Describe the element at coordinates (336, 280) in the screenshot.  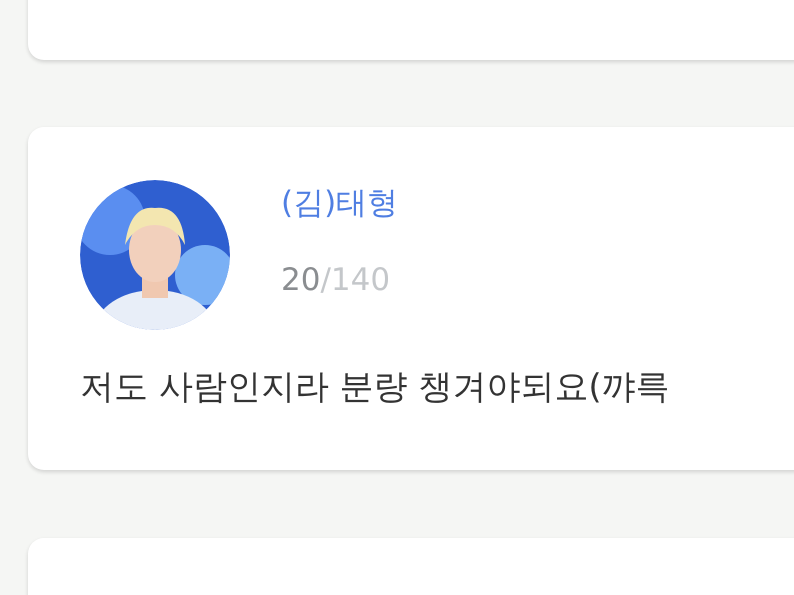
I see `character-count: 20/140` at that location.